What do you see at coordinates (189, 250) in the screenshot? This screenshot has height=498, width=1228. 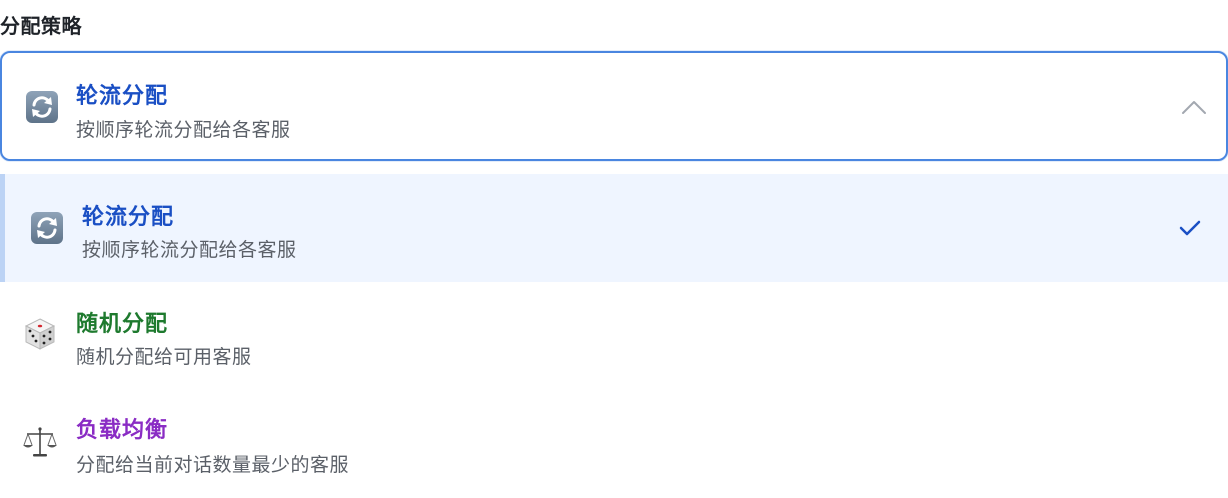 I see `option-desc: 按顺序轮流分配给各客服` at bounding box center [189, 250].